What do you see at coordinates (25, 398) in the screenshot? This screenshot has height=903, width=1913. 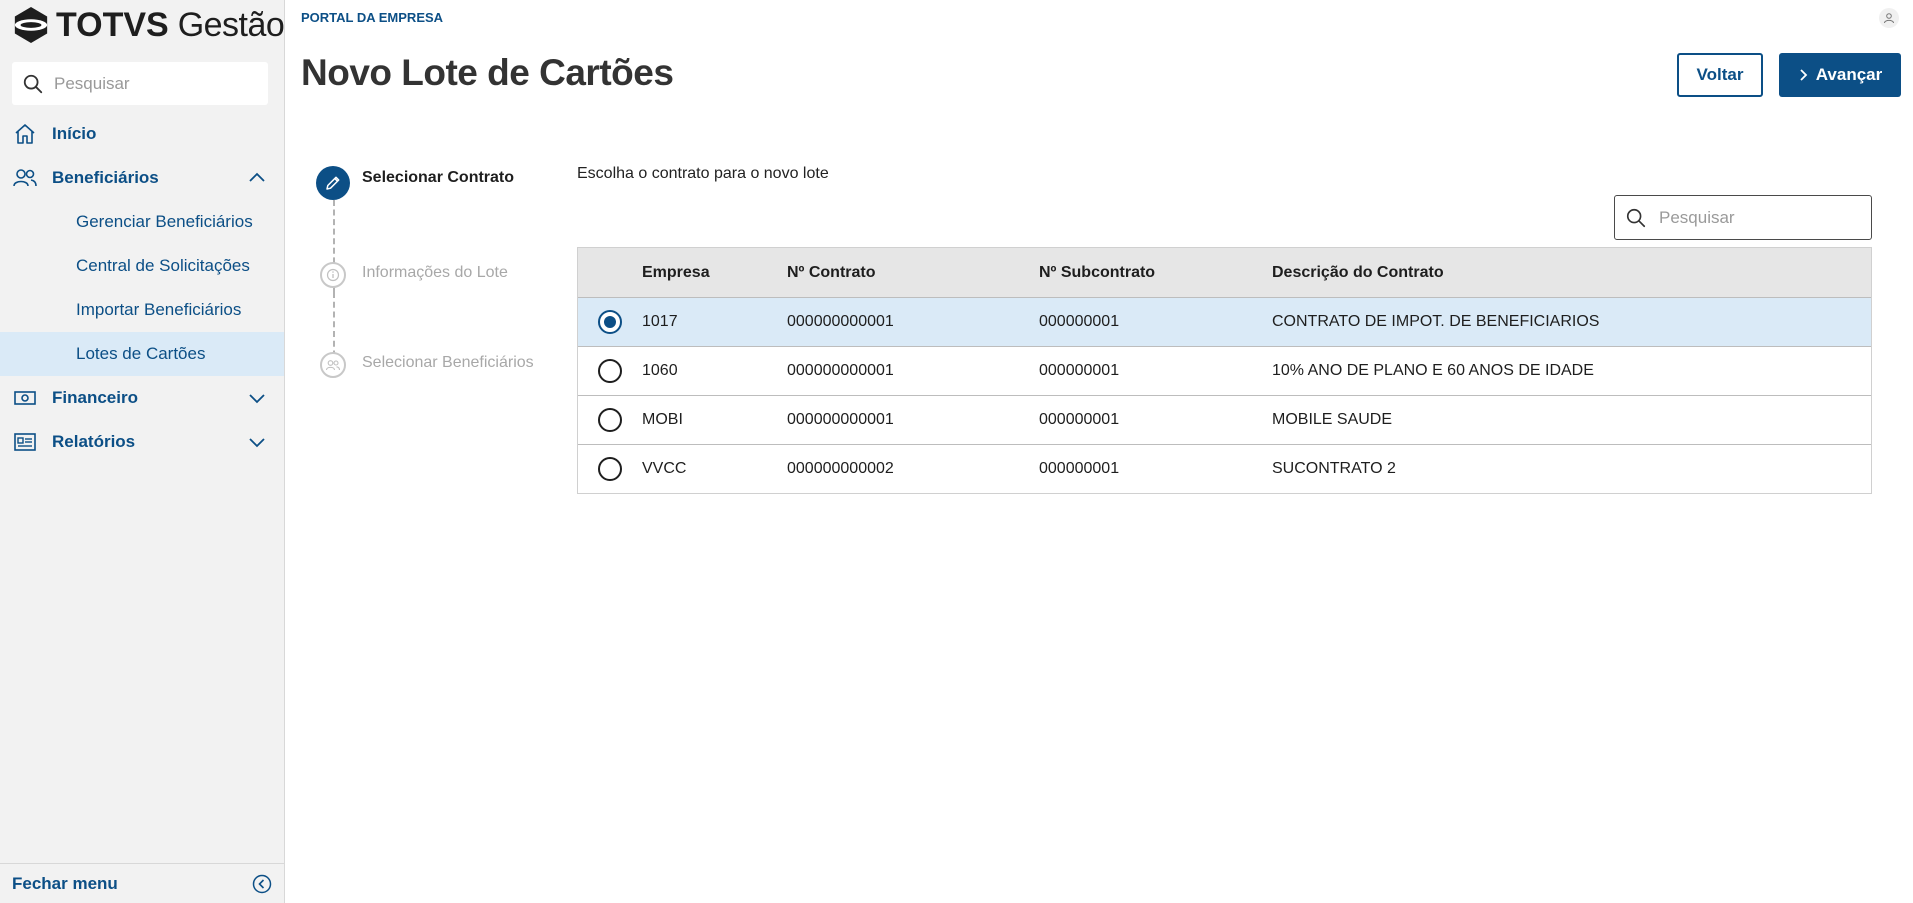 I see `money-icon` at bounding box center [25, 398].